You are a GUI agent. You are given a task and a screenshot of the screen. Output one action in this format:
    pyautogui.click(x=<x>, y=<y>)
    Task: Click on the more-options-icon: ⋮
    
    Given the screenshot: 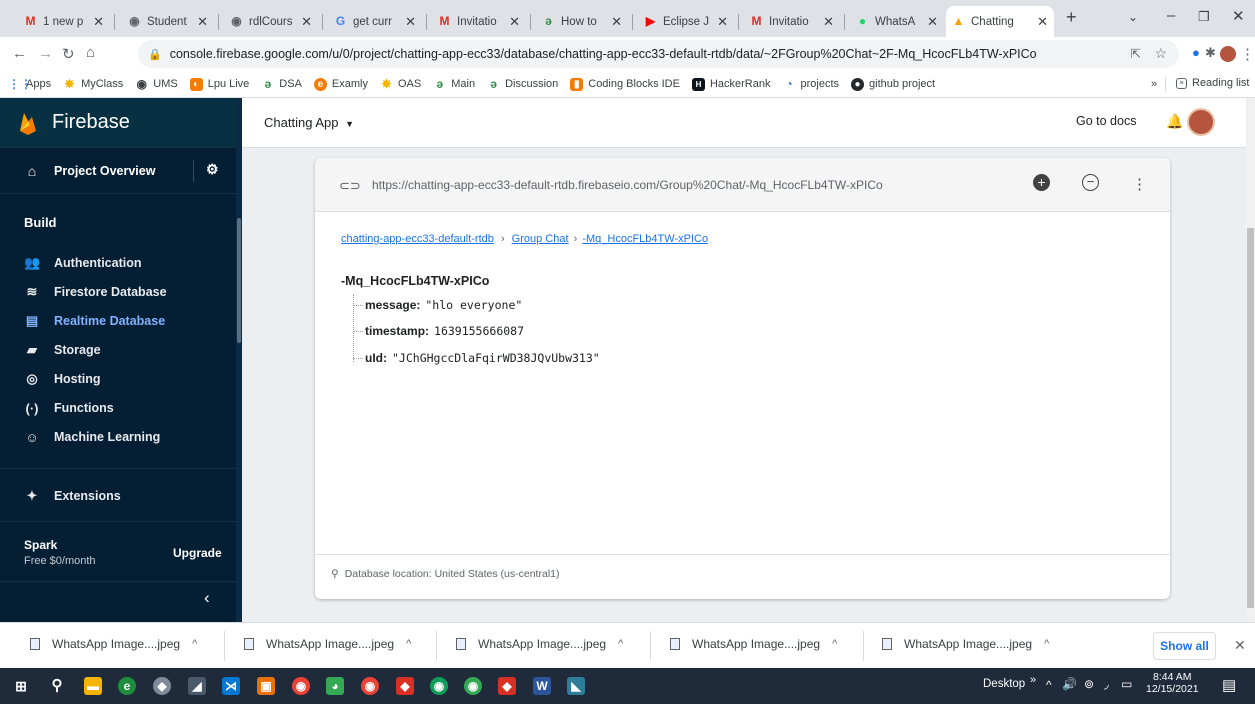 What is the action you would take?
    pyautogui.click(x=1139, y=184)
    